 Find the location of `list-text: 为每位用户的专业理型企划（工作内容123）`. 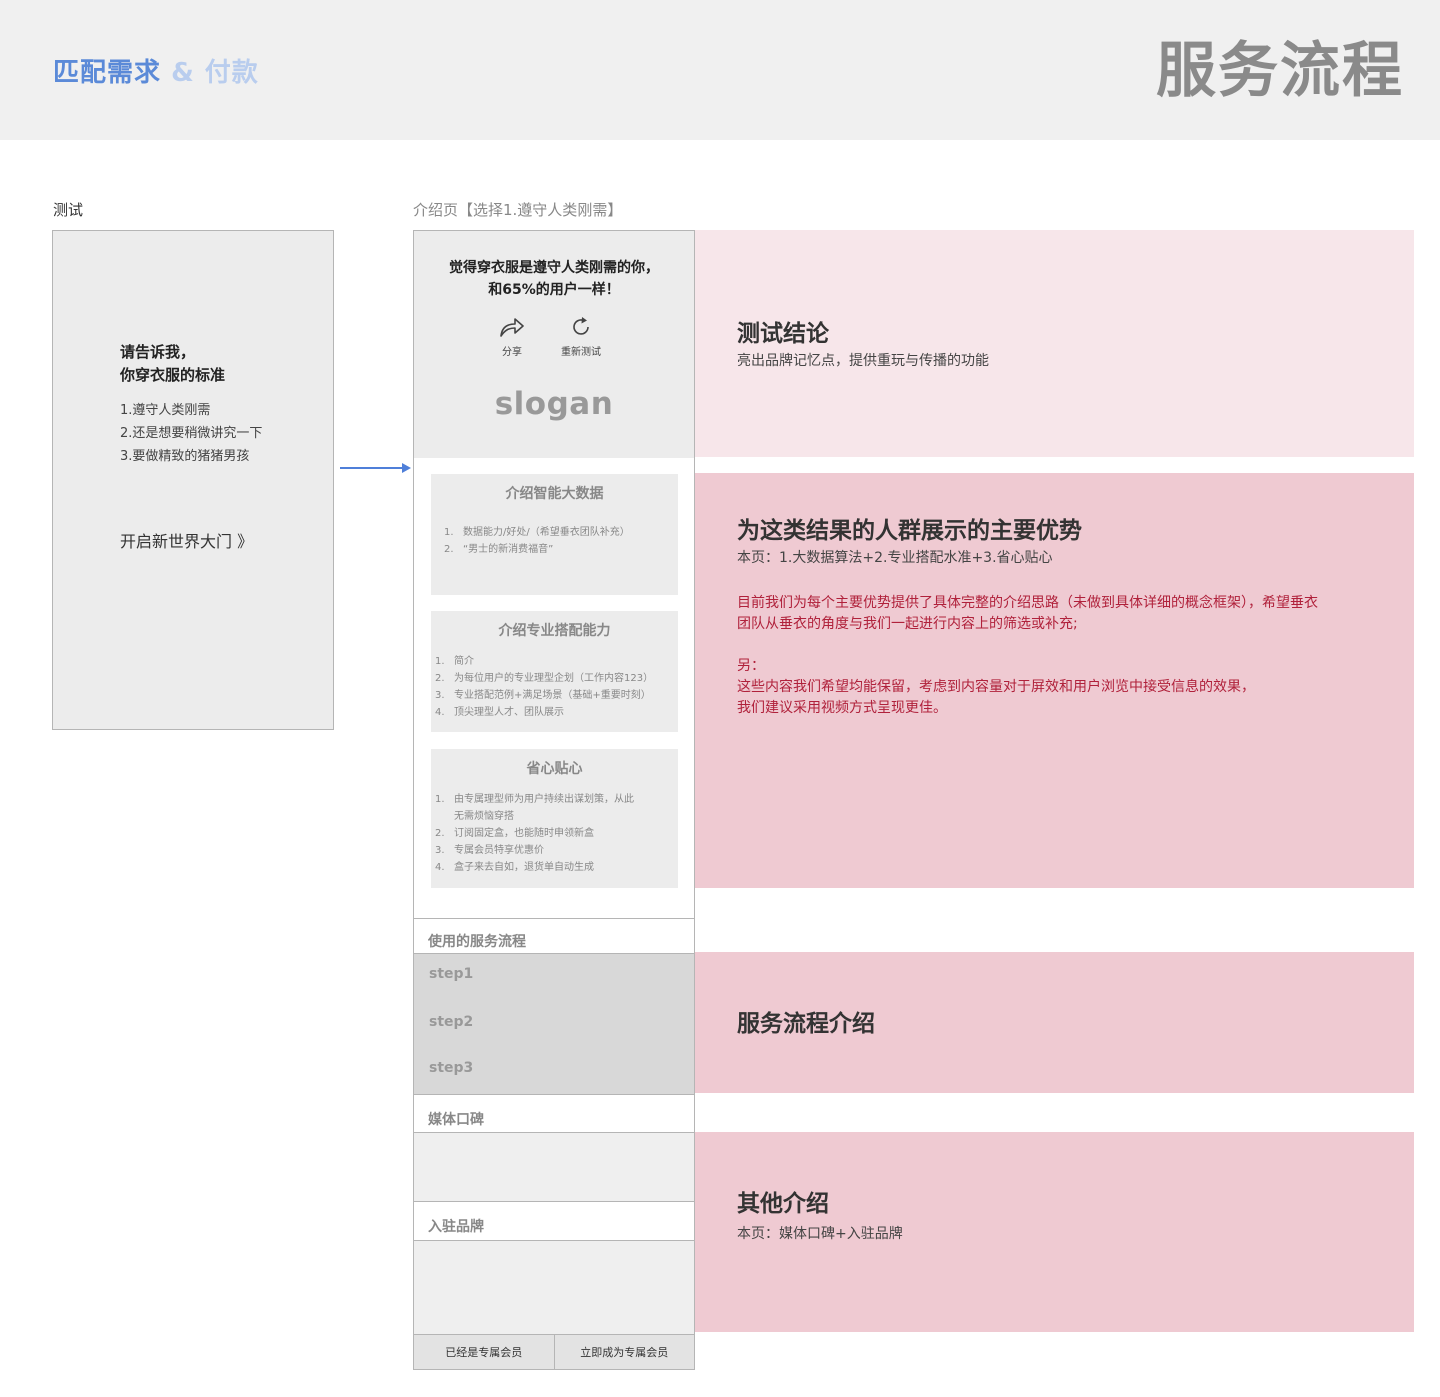

list-text: 为每位用户的专业理型企划（工作内容123） is located at coordinates (554, 678).